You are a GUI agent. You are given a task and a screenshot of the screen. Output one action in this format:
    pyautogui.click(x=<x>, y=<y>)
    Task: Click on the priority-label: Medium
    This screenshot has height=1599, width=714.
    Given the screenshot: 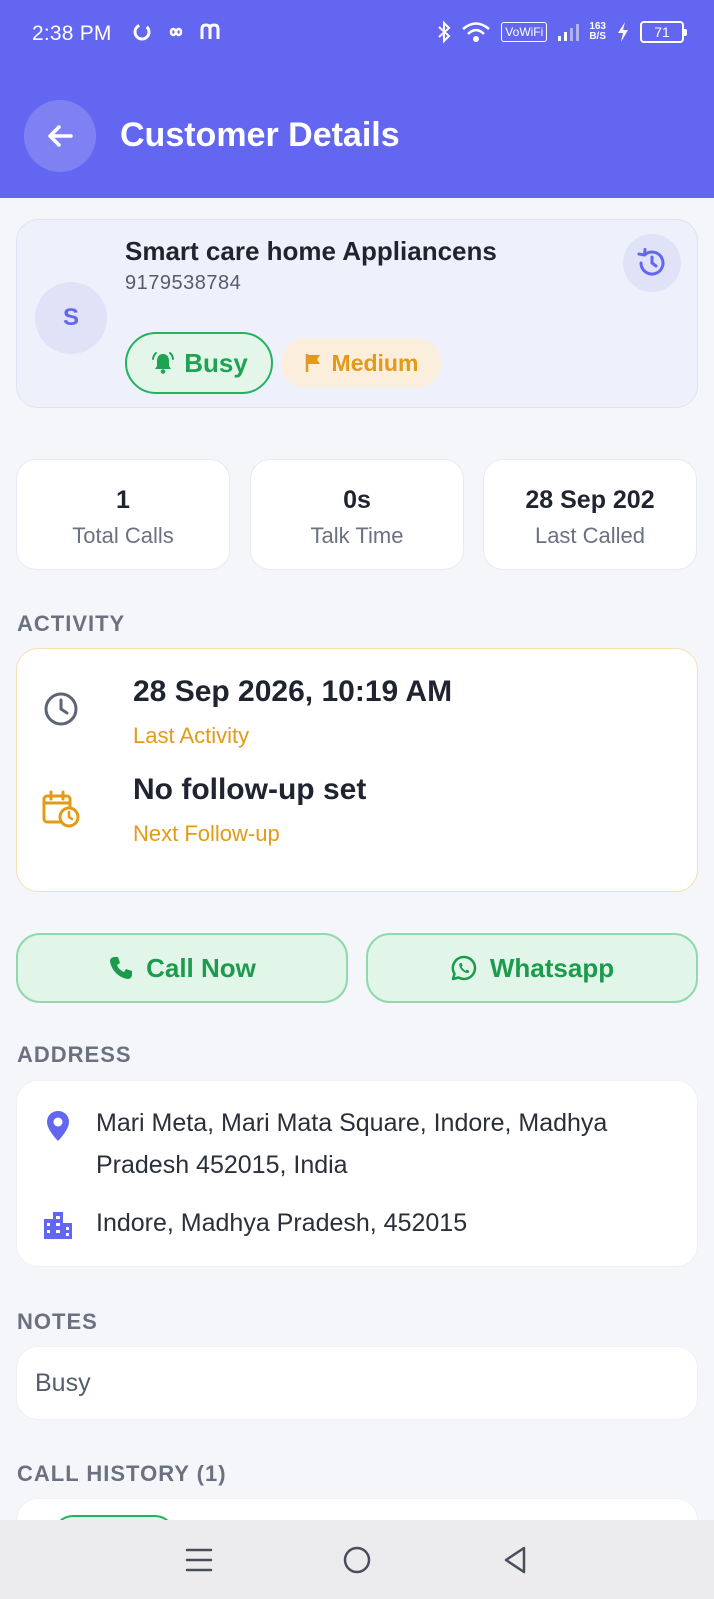 What is the action you would take?
    pyautogui.click(x=375, y=362)
    